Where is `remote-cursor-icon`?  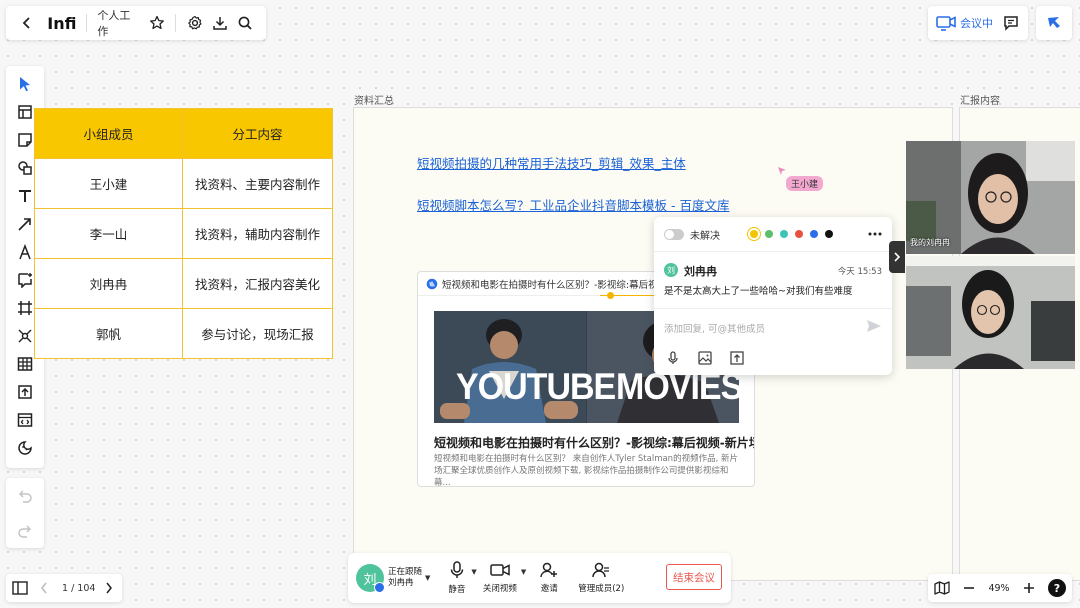 remote-cursor-icon is located at coordinates (782, 171).